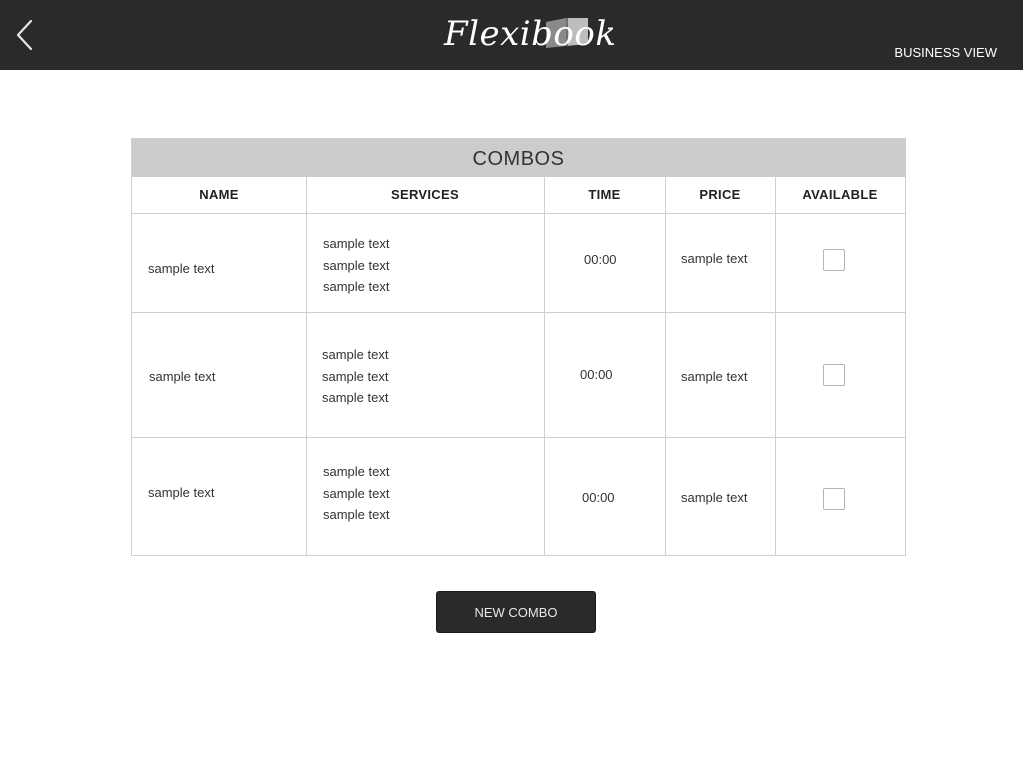 This screenshot has height=767, width=1023. I want to click on app-name: Flexibook, so click(530, 34).